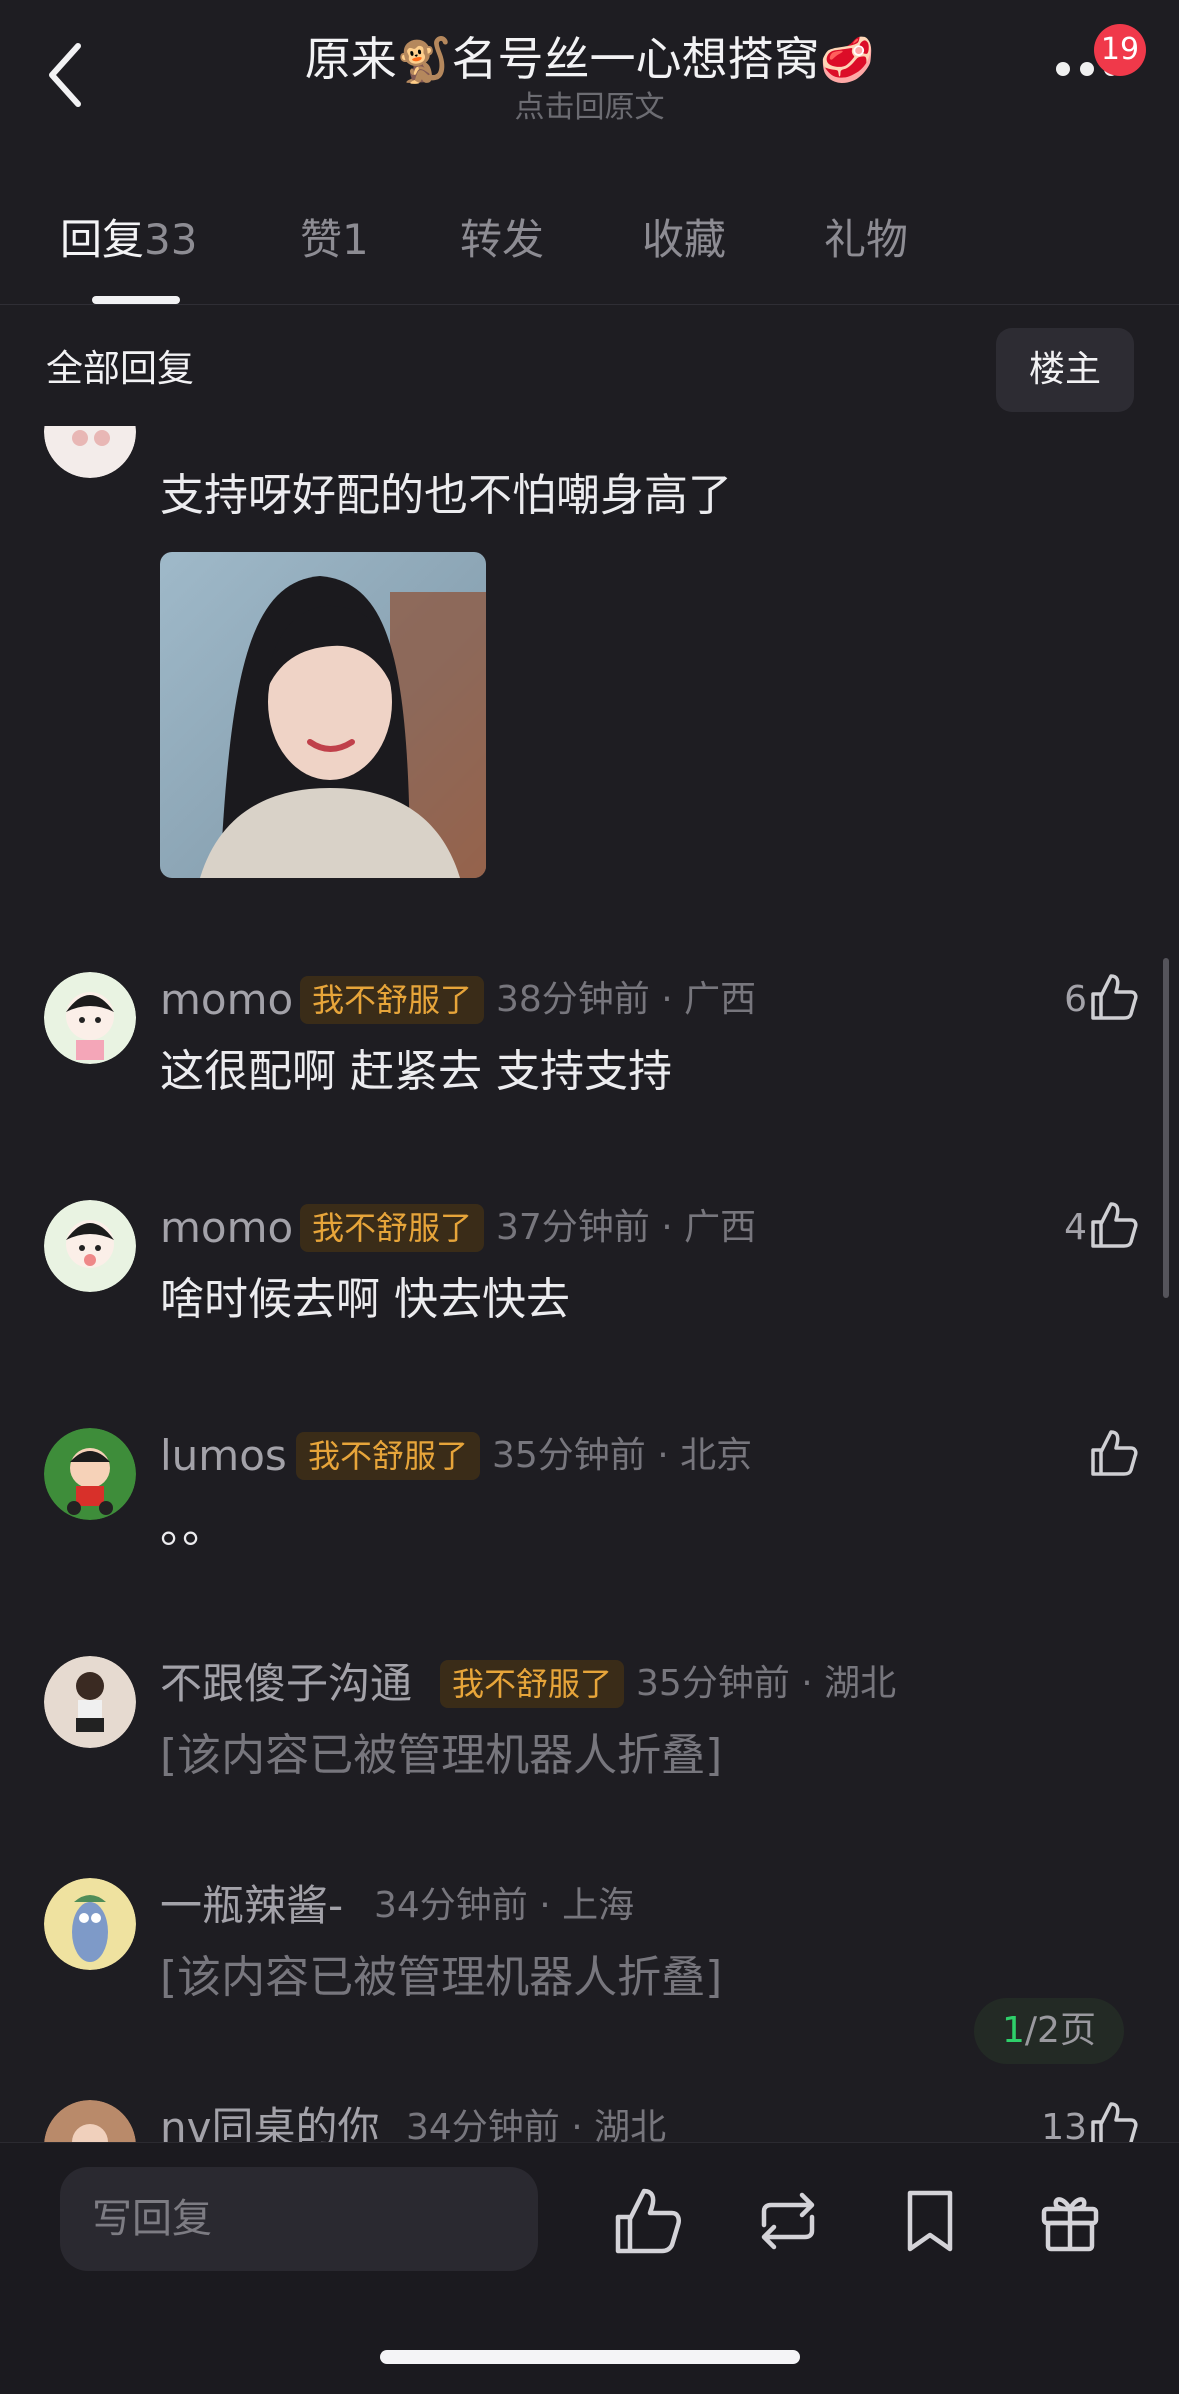 The image size is (1179, 2394). What do you see at coordinates (323, 715) in the screenshot?
I see `reply-image` at bounding box center [323, 715].